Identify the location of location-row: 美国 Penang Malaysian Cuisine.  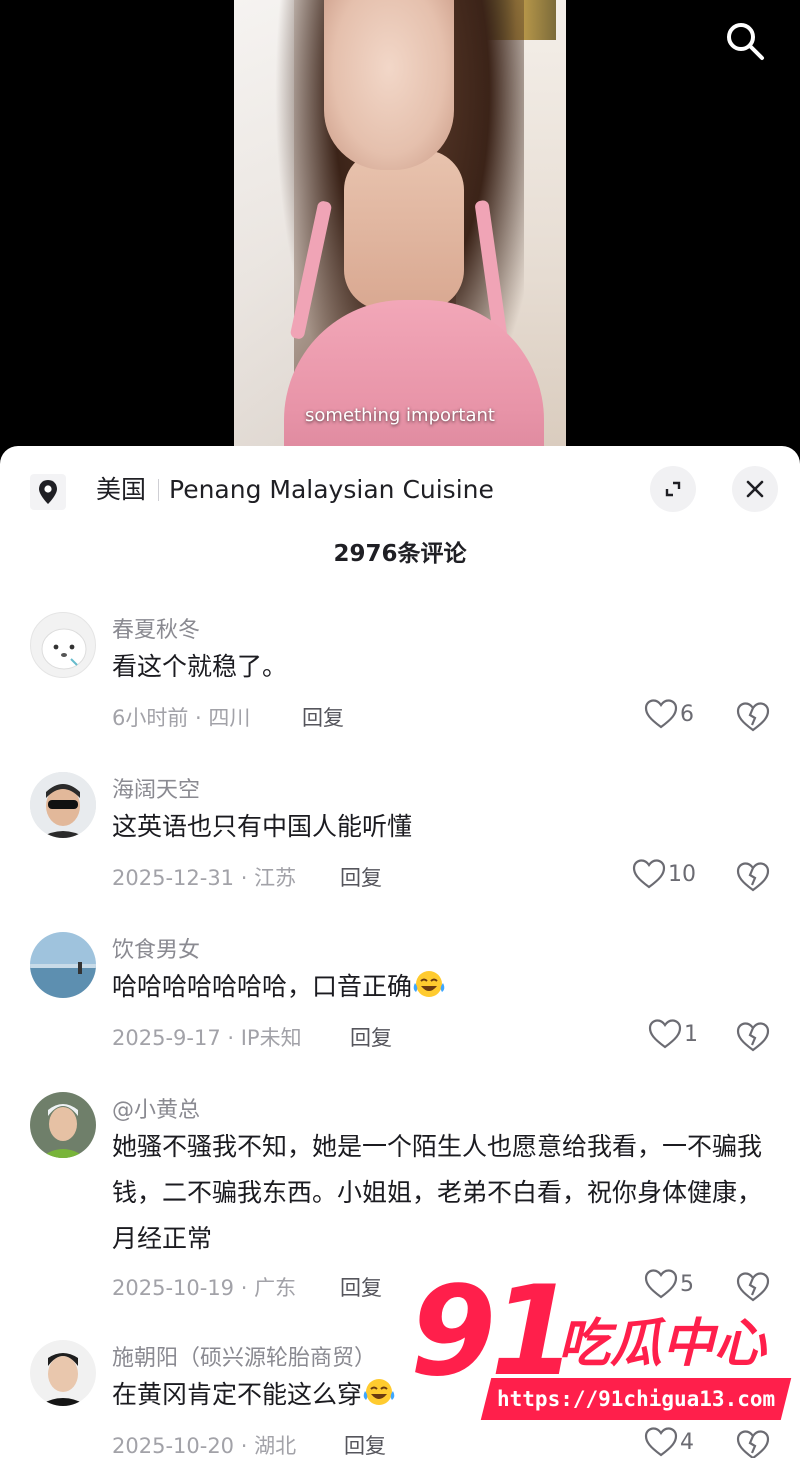
(400, 490).